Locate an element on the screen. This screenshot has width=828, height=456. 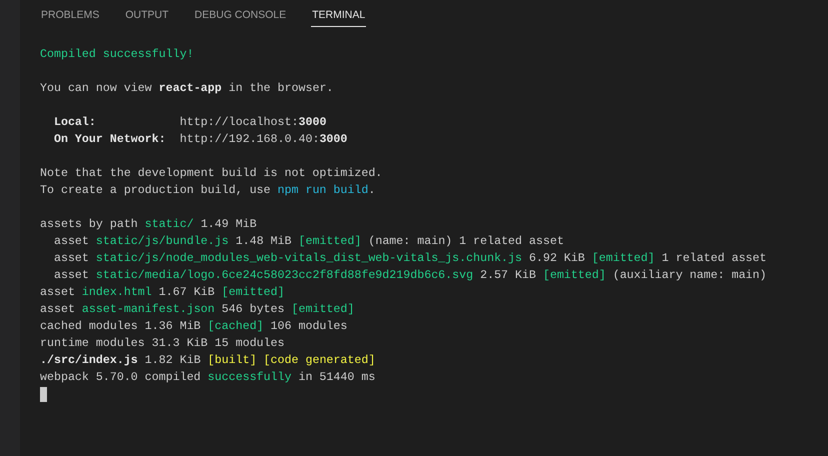
terminal-line: To create a production build, use npm run build. is located at coordinates (208, 191).